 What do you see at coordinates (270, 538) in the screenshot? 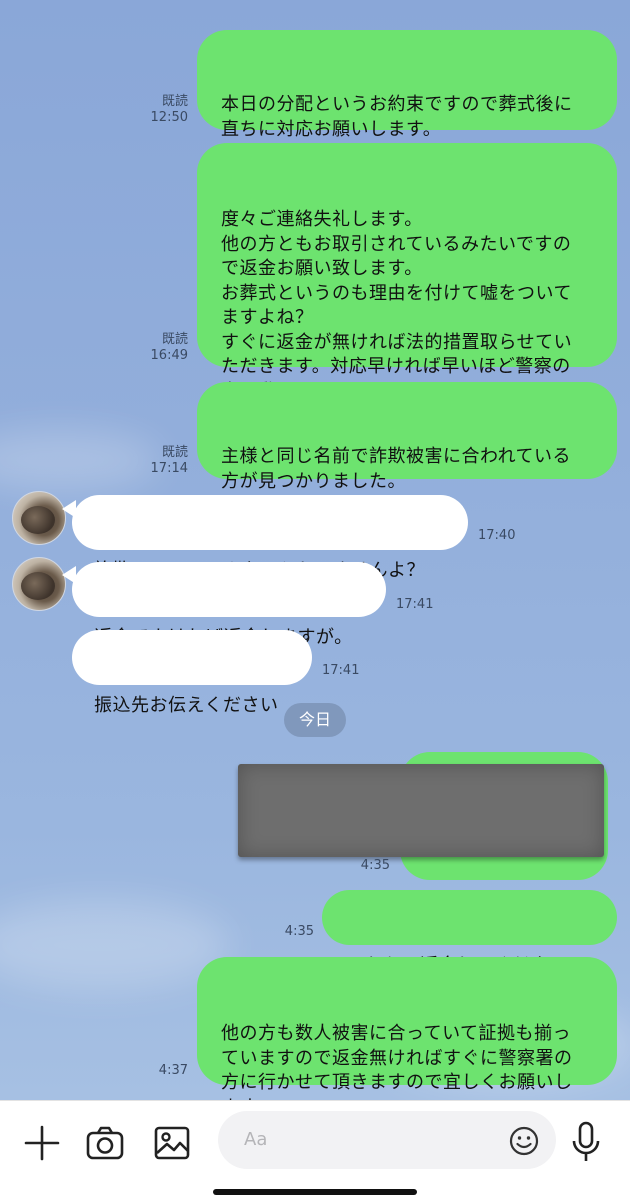
I see `message-bubble-received: 詐欺？？？？そんなことしてませんよ？` at bounding box center [270, 538].